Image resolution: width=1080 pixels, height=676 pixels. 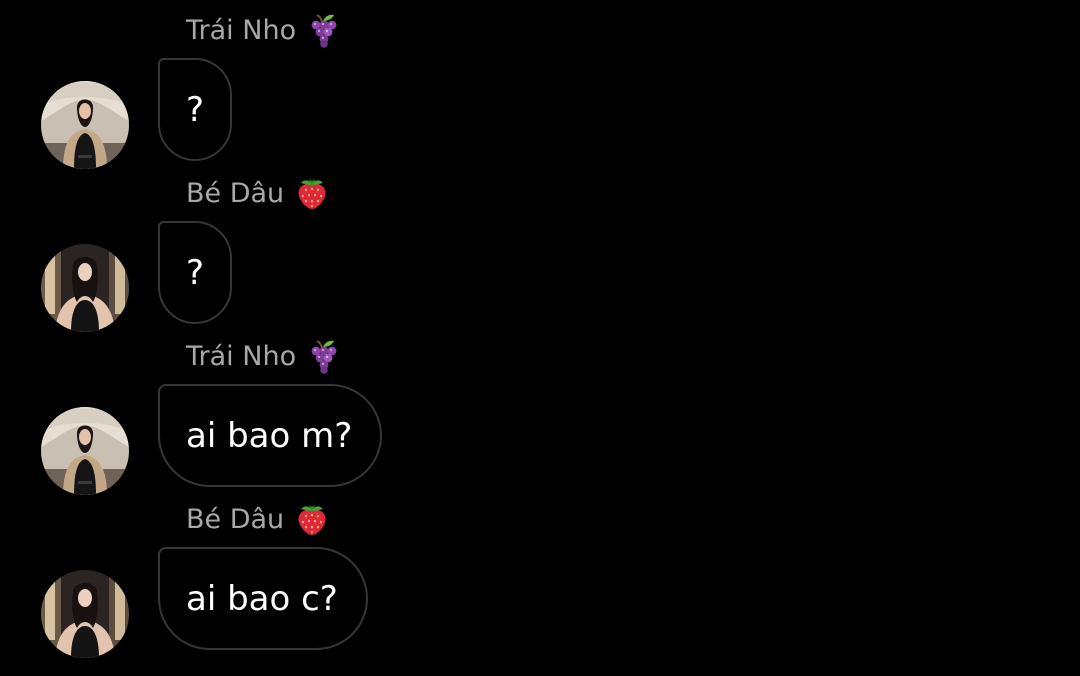 I want to click on message-text: ai bao m?, so click(x=269, y=435).